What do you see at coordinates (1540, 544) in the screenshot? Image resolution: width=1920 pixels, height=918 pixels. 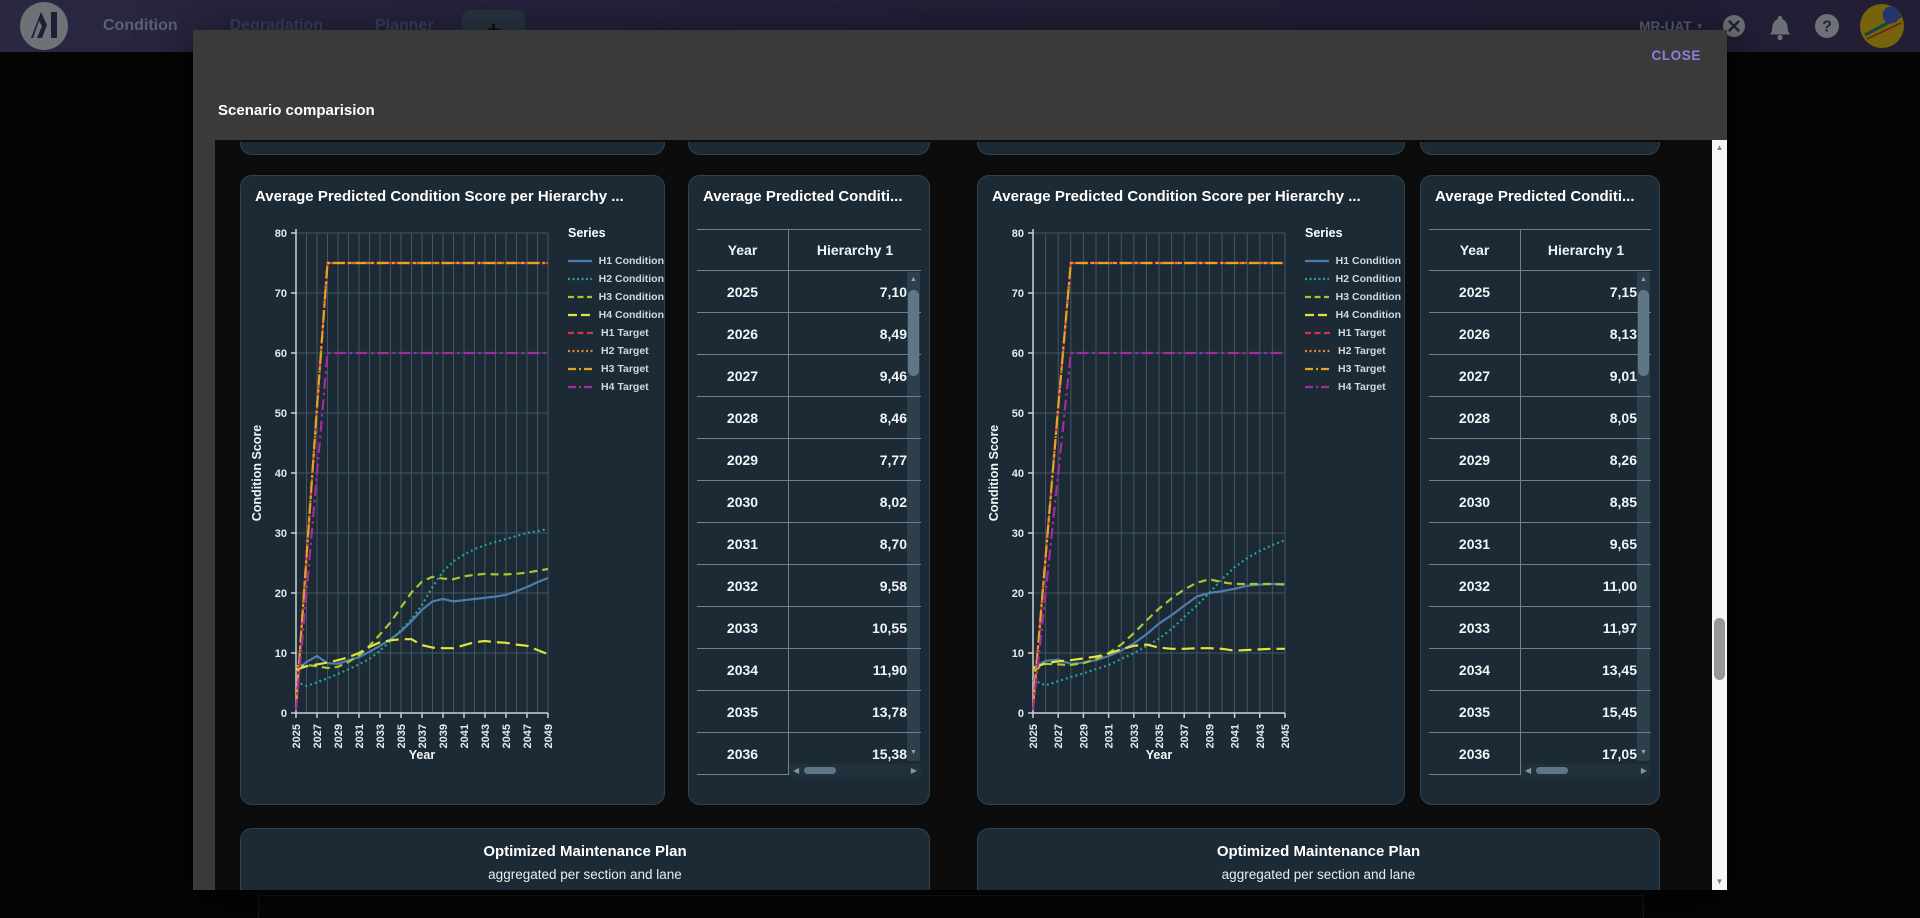 I see `table-row: 2031 9,65` at bounding box center [1540, 544].